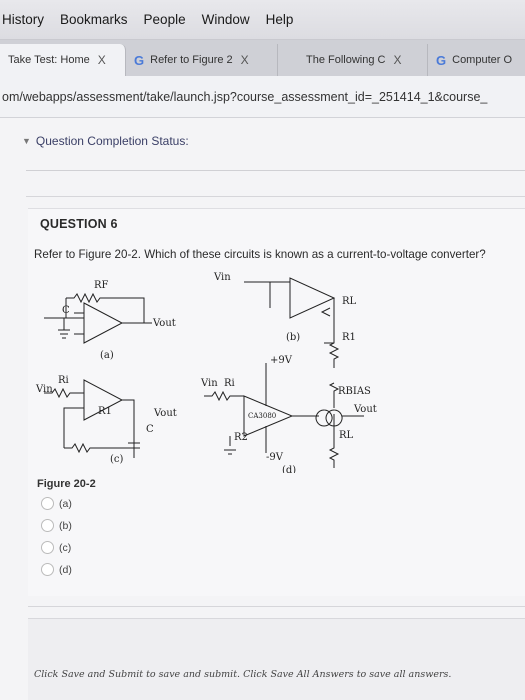  I want to click on answer-option-a: (a), so click(56, 503).